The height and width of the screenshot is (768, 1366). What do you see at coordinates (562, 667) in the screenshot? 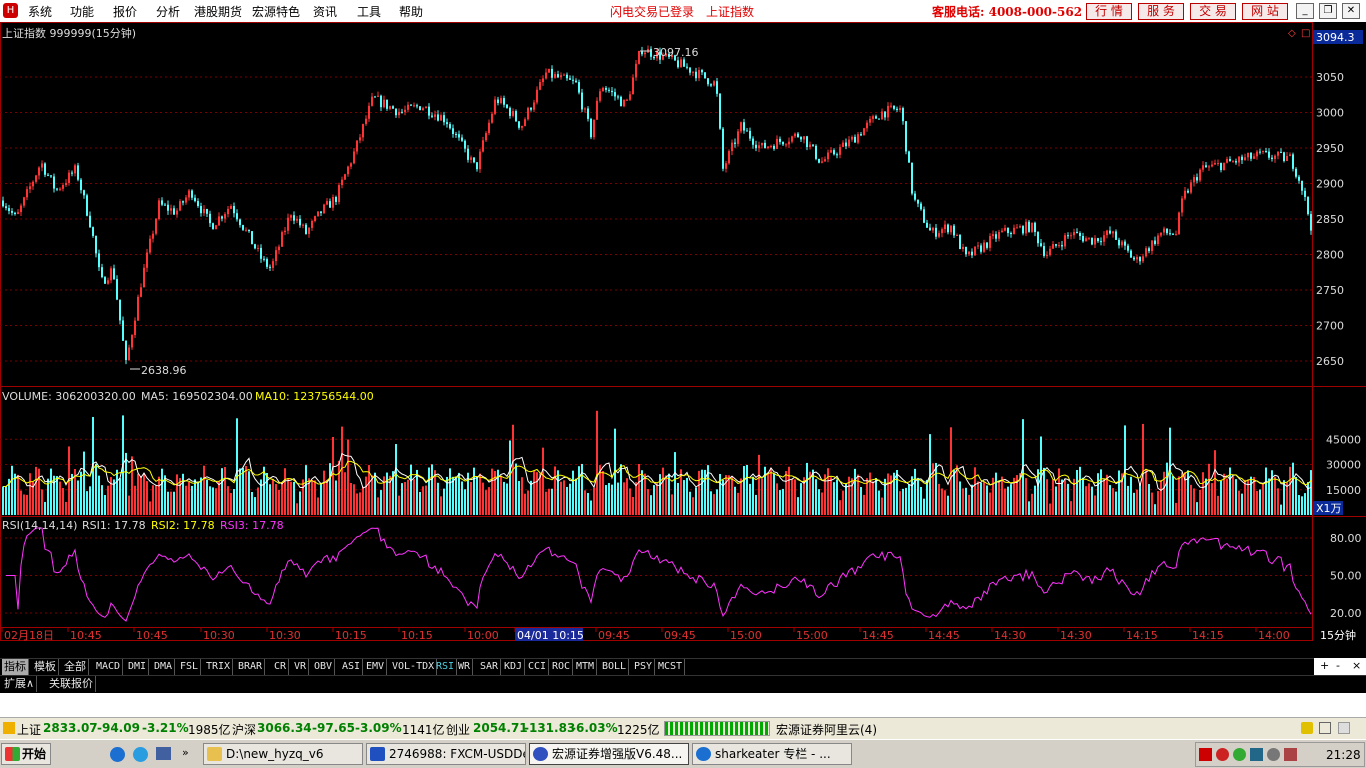
I see `tab-roc: ROC` at bounding box center [562, 667].